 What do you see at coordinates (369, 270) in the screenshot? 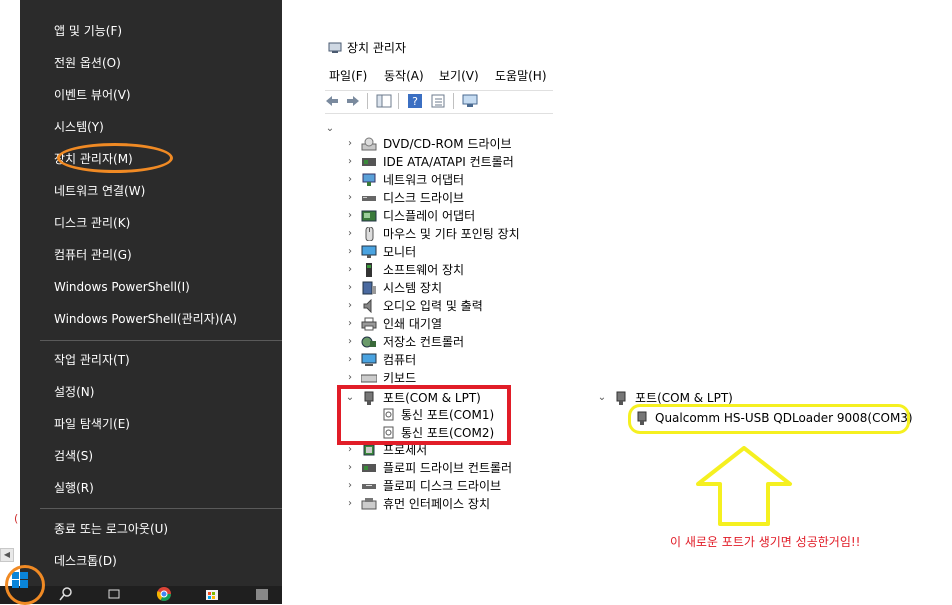
I see `software-device-icon` at bounding box center [369, 270].